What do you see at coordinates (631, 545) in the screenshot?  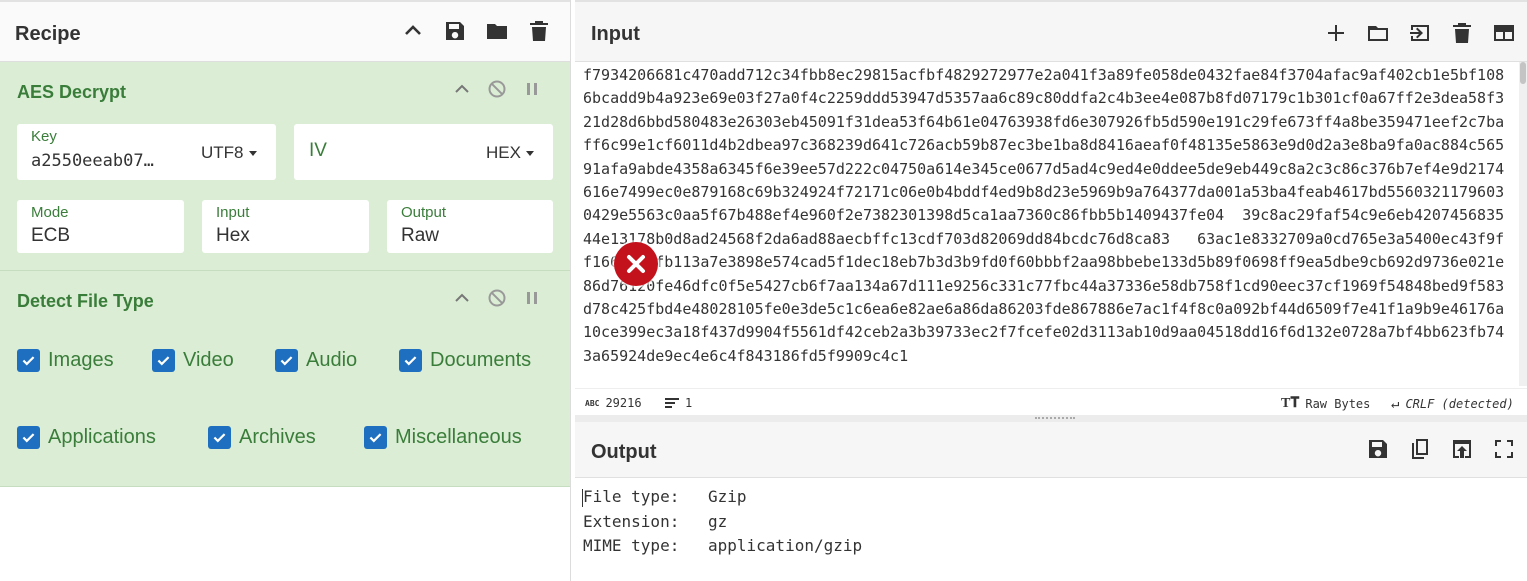 I see `output-key: MIME type:` at bounding box center [631, 545].